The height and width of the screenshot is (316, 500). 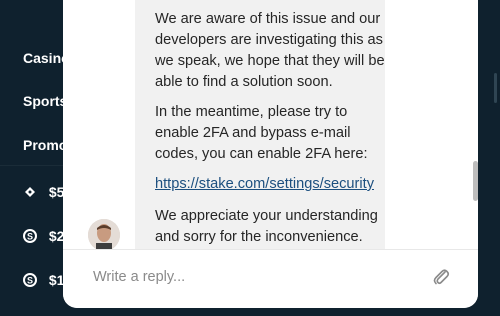 I want to click on sidebar-item-offer: S $2, so click(x=43, y=236).